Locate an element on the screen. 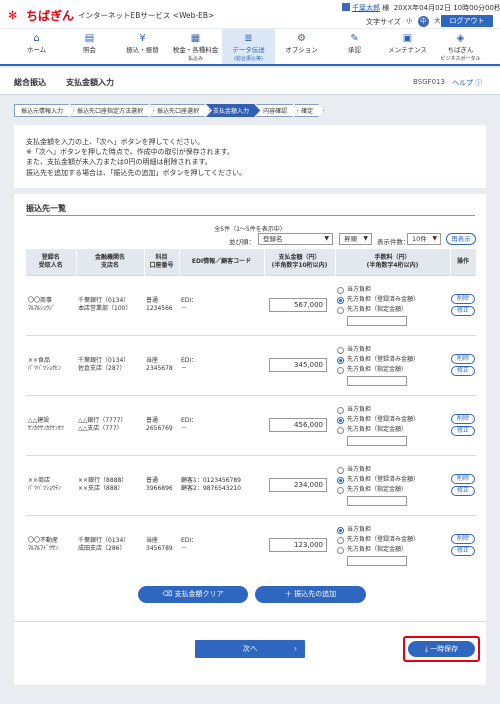 This screenshot has width=500, height=704. cell-fee: 当方負担先方負担（登録済み金額） 先方負担（指定金額） is located at coordinates (392, 364).